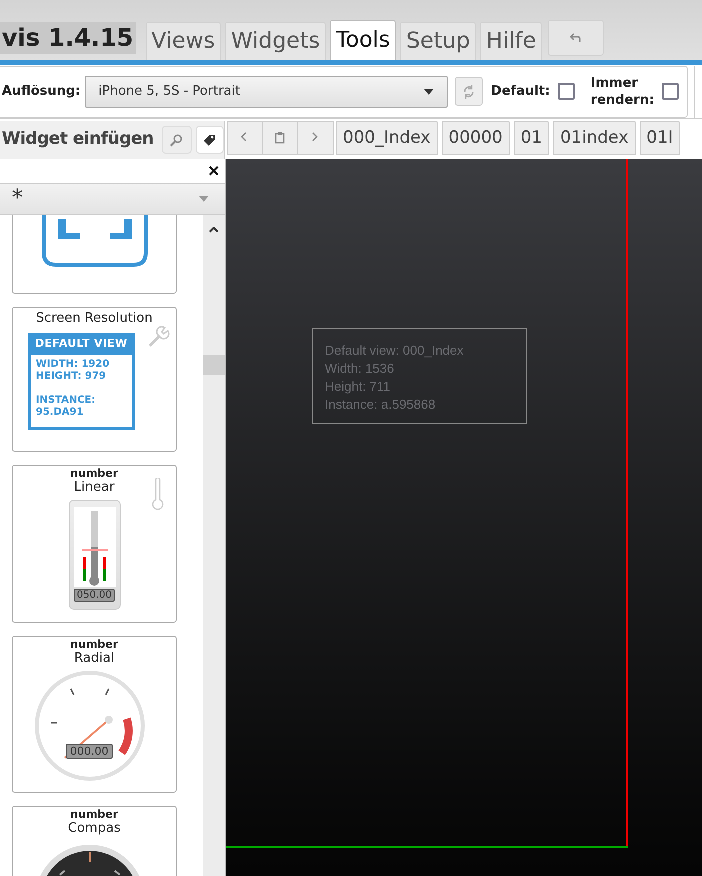  I want to click on menu-tab: Setup, so click(438, 41).